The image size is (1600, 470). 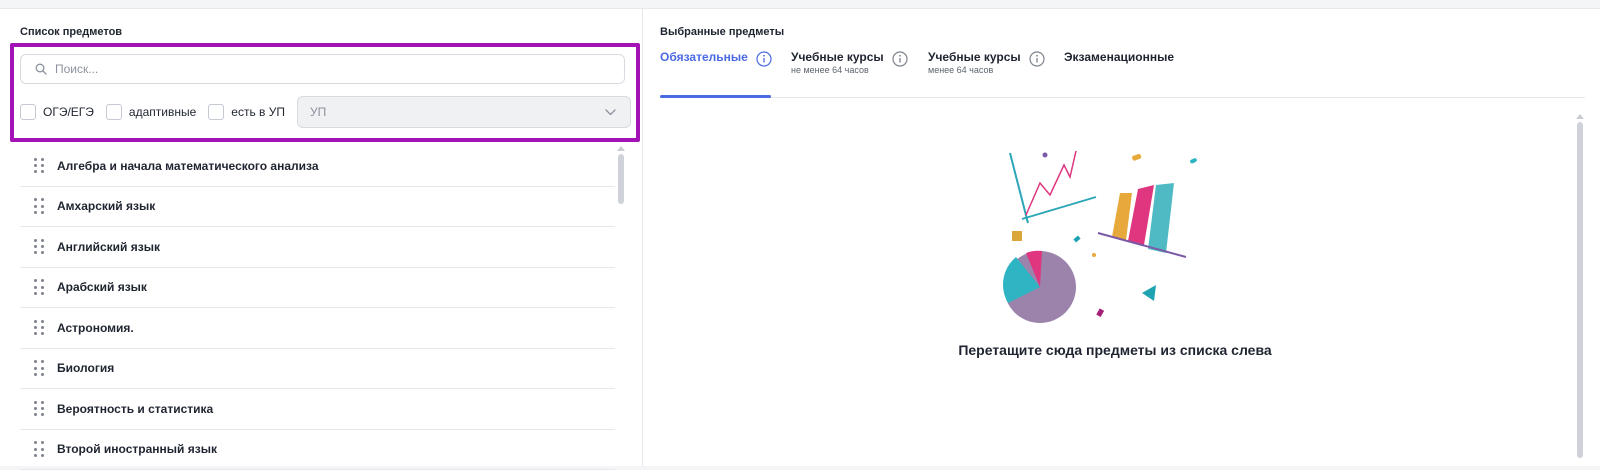 What do you see at coordinates (135, 409) in the screenshot?
I see `list-item-label: Вероятность и статистика` at bounding box center [135, 409].